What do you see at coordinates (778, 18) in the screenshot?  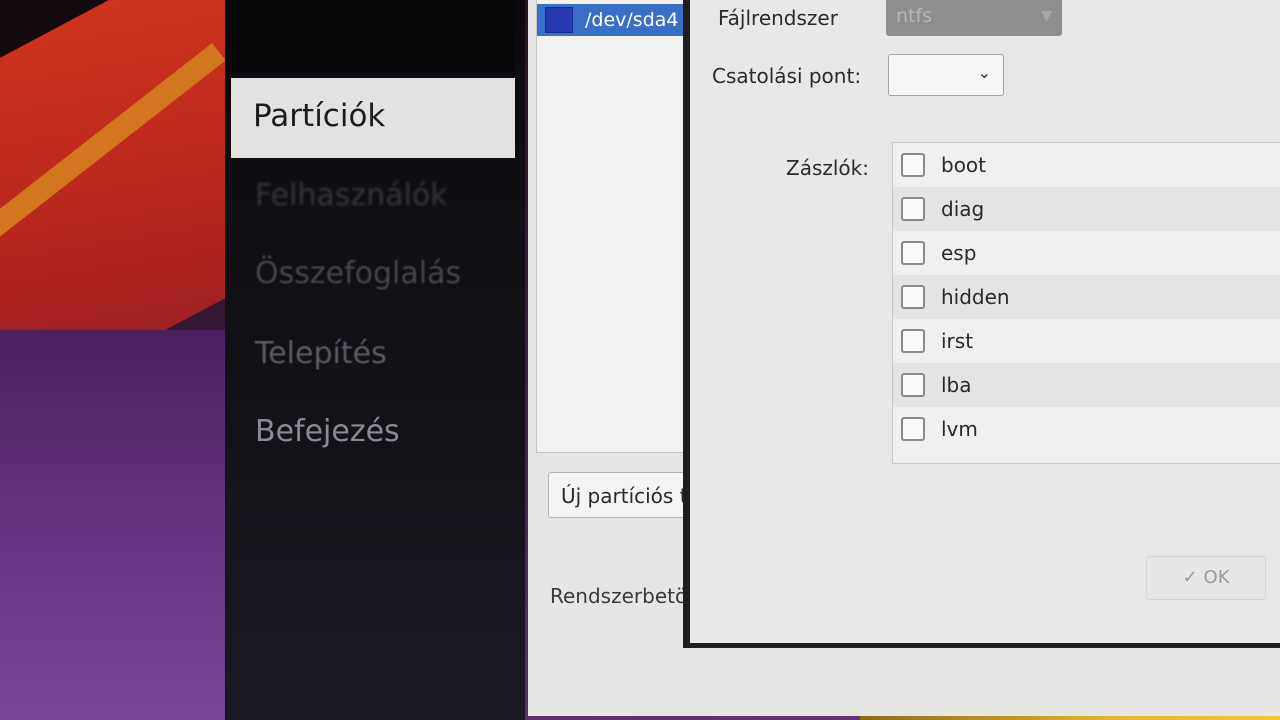 I see `filesystem-label: Fájlrendszer` at bounding box center [778, 18].